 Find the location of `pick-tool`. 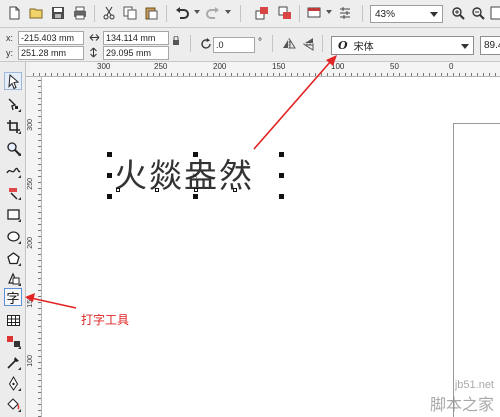

pick-tool is located at coordinates (13, 81).